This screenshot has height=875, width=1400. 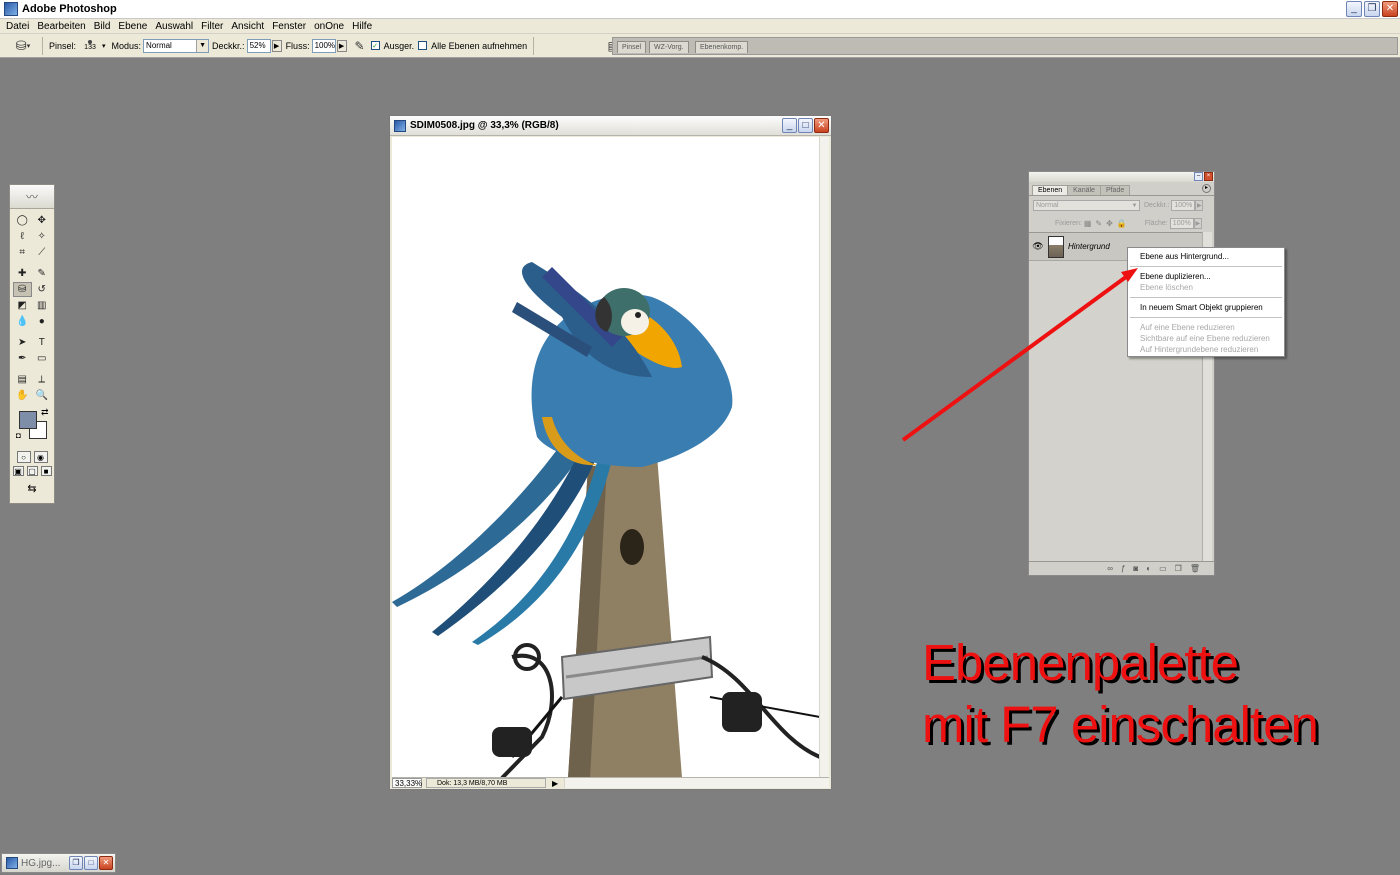 What do you see at coordinates (91, 863) in the screenshot?
I see `minimized-maximize-button: □` at bounding box center [91, 863].